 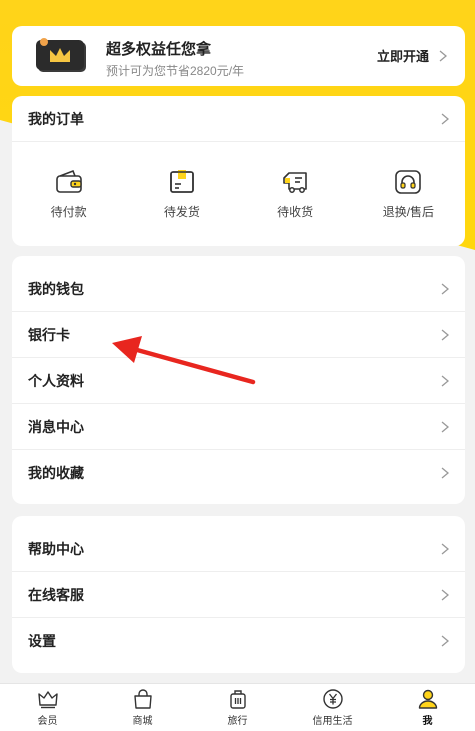 What do you see at coordinates (159, 49) in the screenshot?
I see `vip-title: 超多权益任您拿` at bounding box center [159, 49].